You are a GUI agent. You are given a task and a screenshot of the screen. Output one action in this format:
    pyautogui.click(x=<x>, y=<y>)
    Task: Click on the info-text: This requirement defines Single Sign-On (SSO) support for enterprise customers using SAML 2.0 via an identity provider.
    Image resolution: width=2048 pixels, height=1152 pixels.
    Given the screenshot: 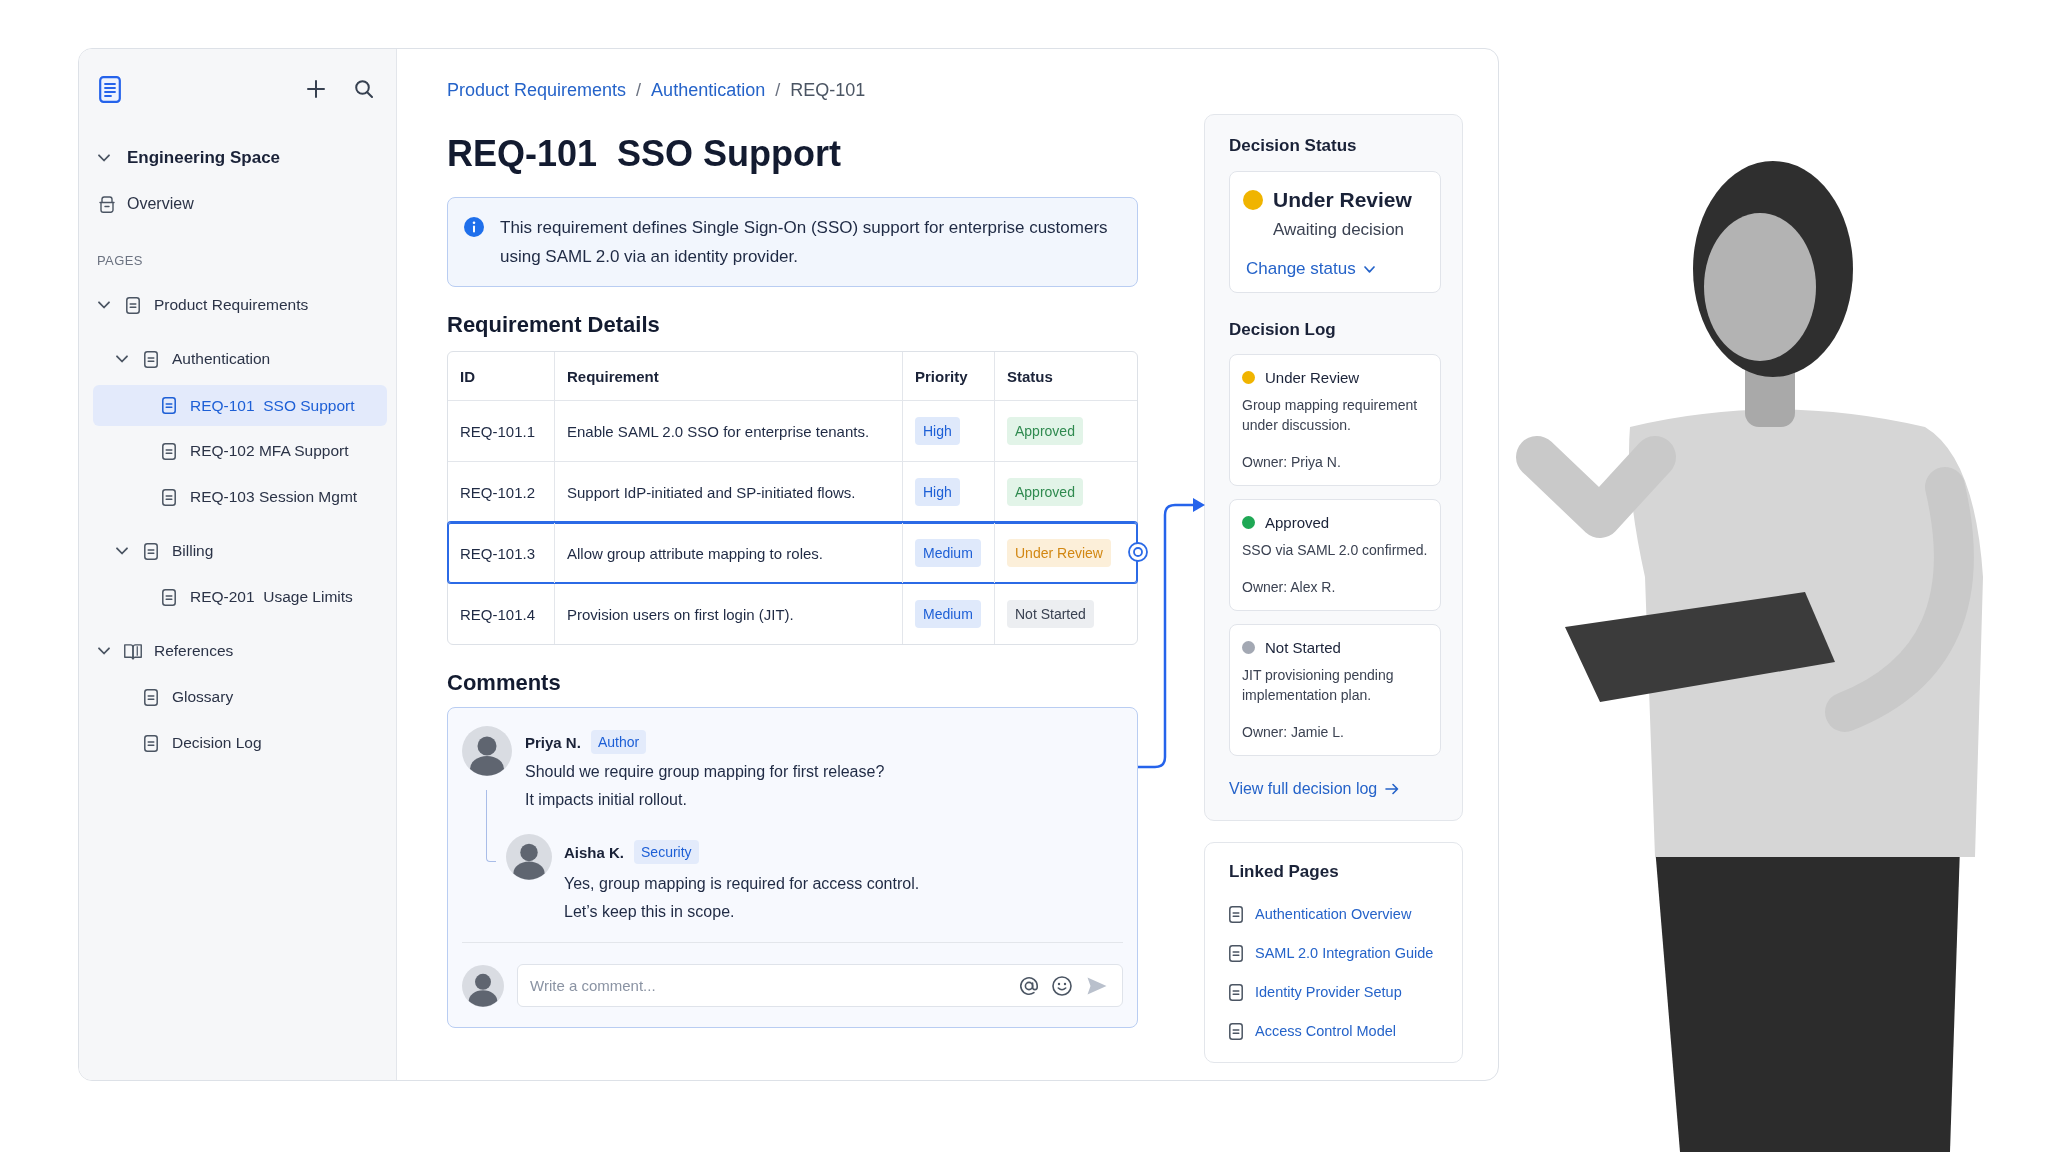 What is the action you would take?
    pyautogui.click(x=804, y=242)
    